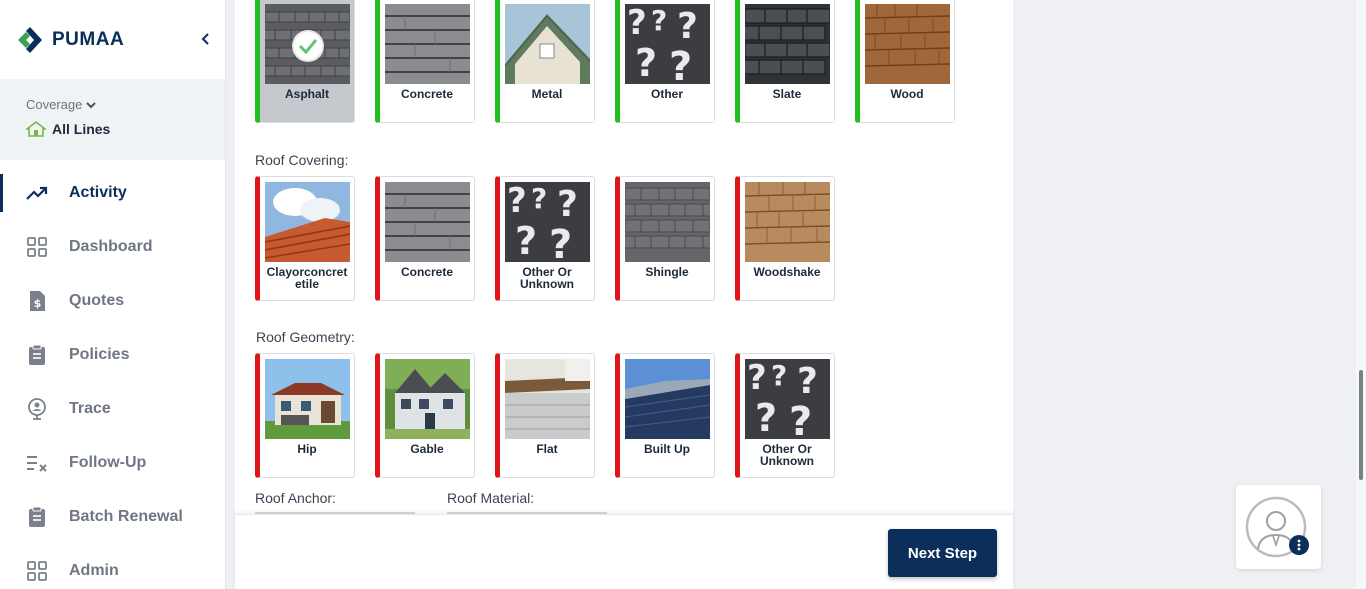 This screenshot has width=1366, height=589. I want to click on agent-avatar-icon, so click(1276, 527).